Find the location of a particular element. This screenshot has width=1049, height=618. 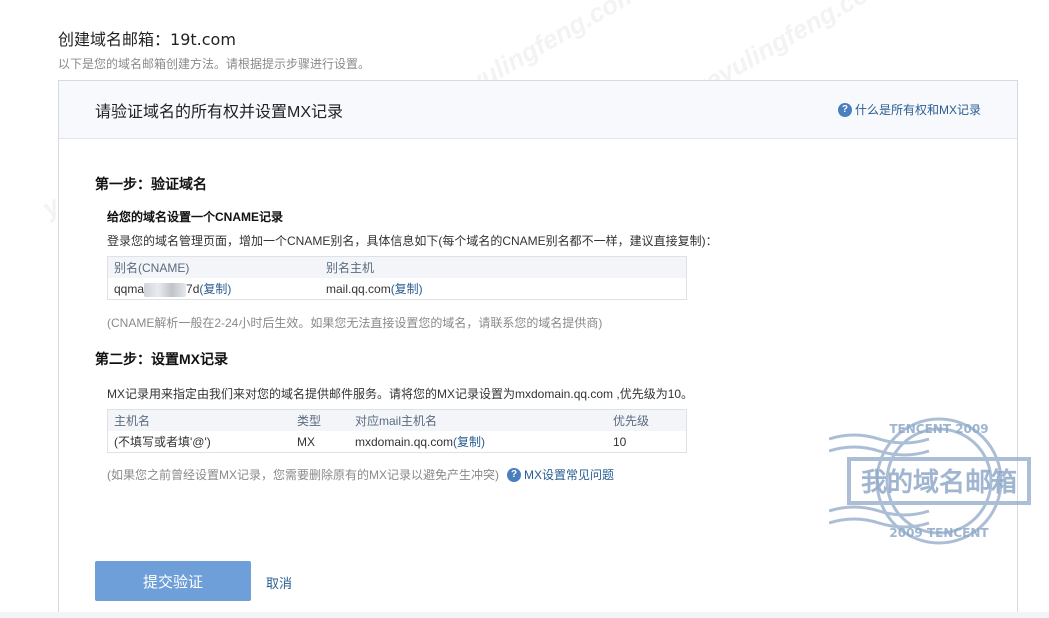

mx-priority: 10 is located at coordinates (620, 441).